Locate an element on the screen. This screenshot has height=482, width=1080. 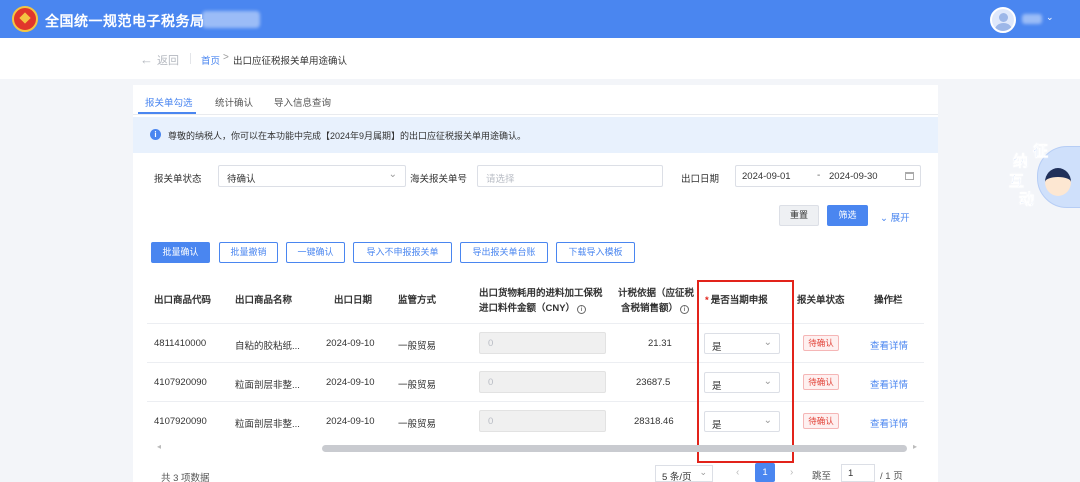
app-title: 全国统一规范电子税务局 is located at coordinates (125, 21).